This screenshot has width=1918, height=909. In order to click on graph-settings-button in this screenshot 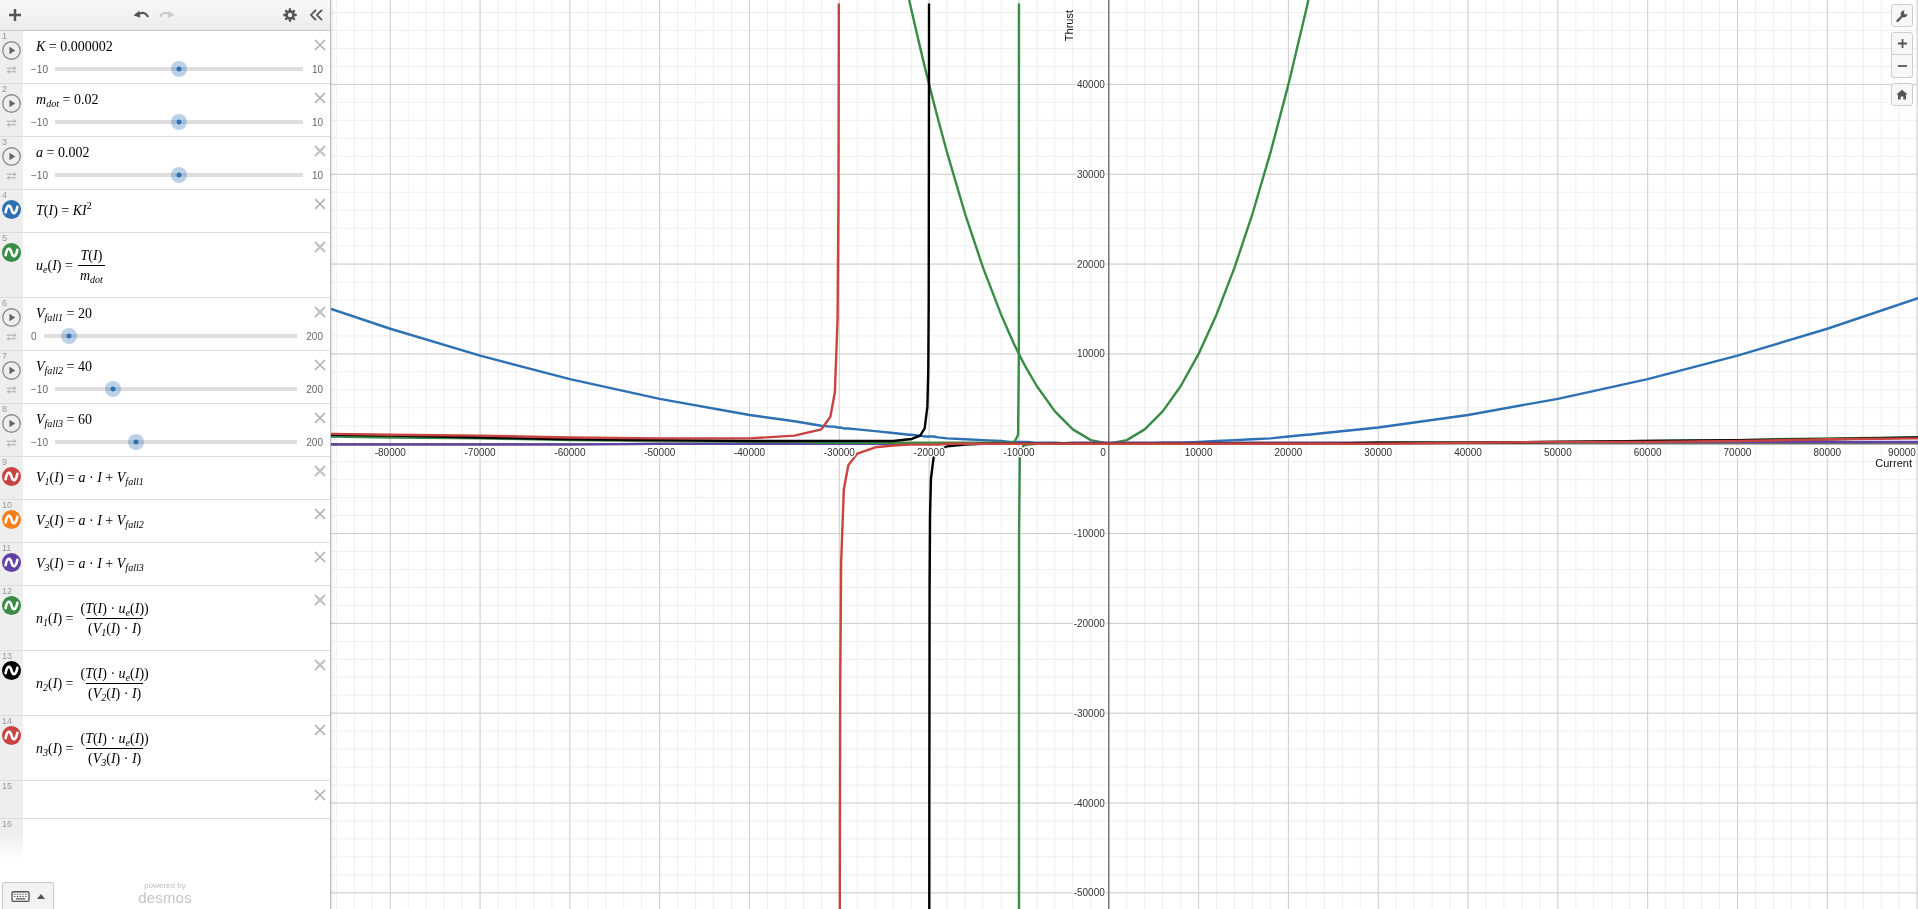, I will do `click(1902, 15)`.